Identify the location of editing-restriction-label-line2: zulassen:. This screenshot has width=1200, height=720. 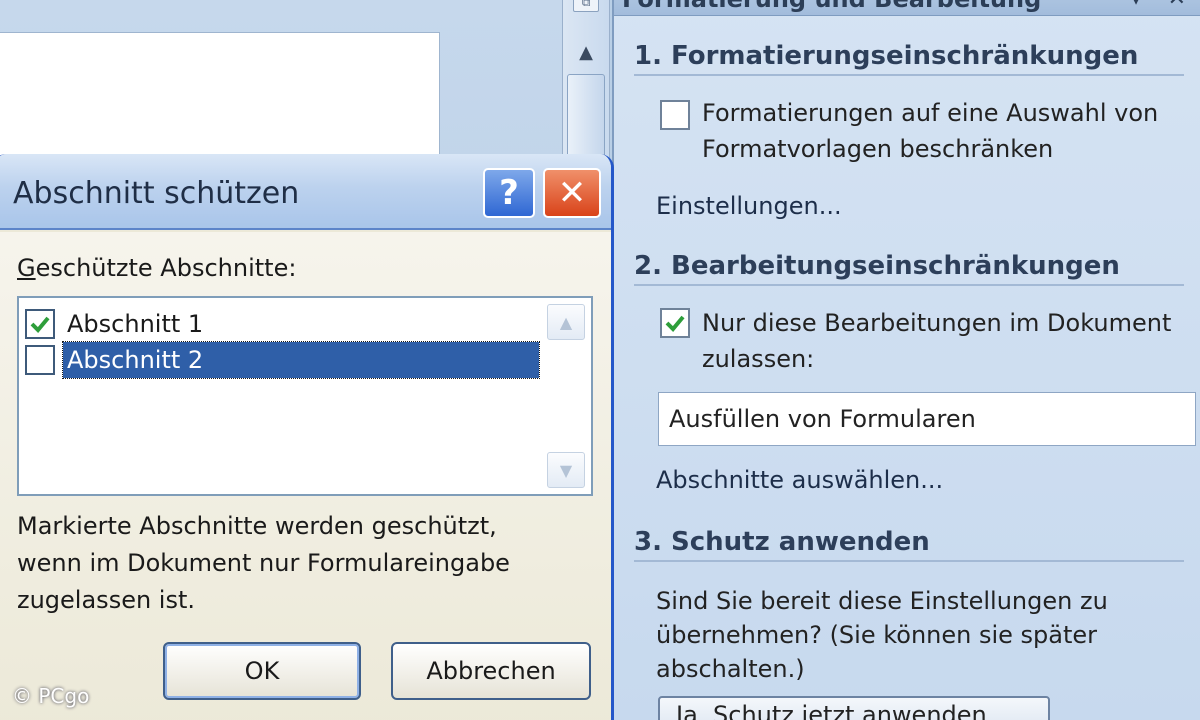
(758, 359).